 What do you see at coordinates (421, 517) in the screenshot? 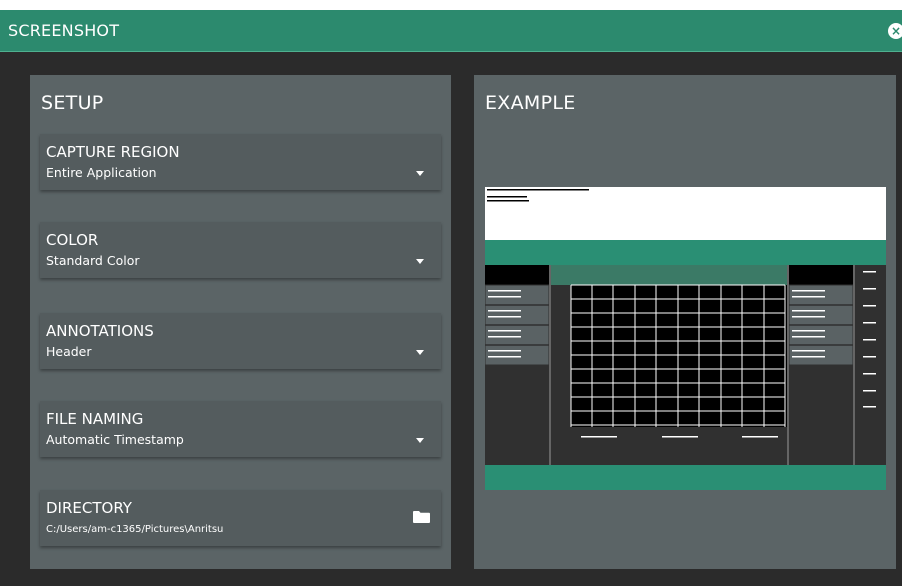
I see `folder-icon` at bounding box center [421, 517].